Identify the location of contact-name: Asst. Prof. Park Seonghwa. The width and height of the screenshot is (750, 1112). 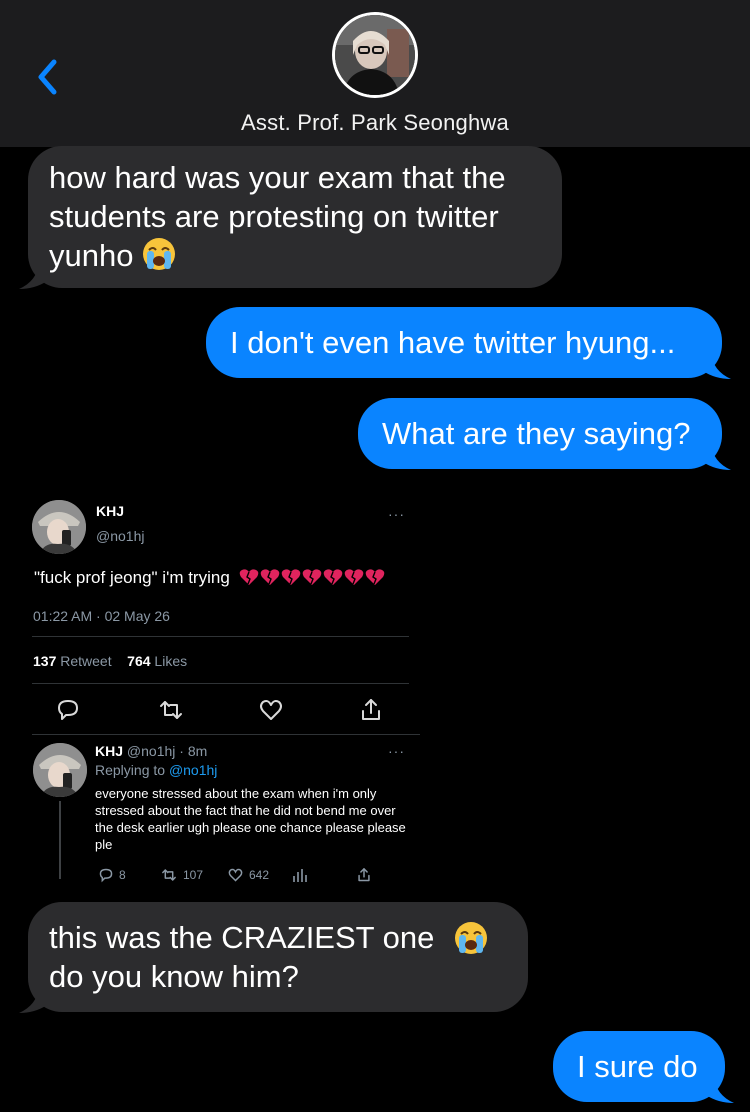
(375, 123).